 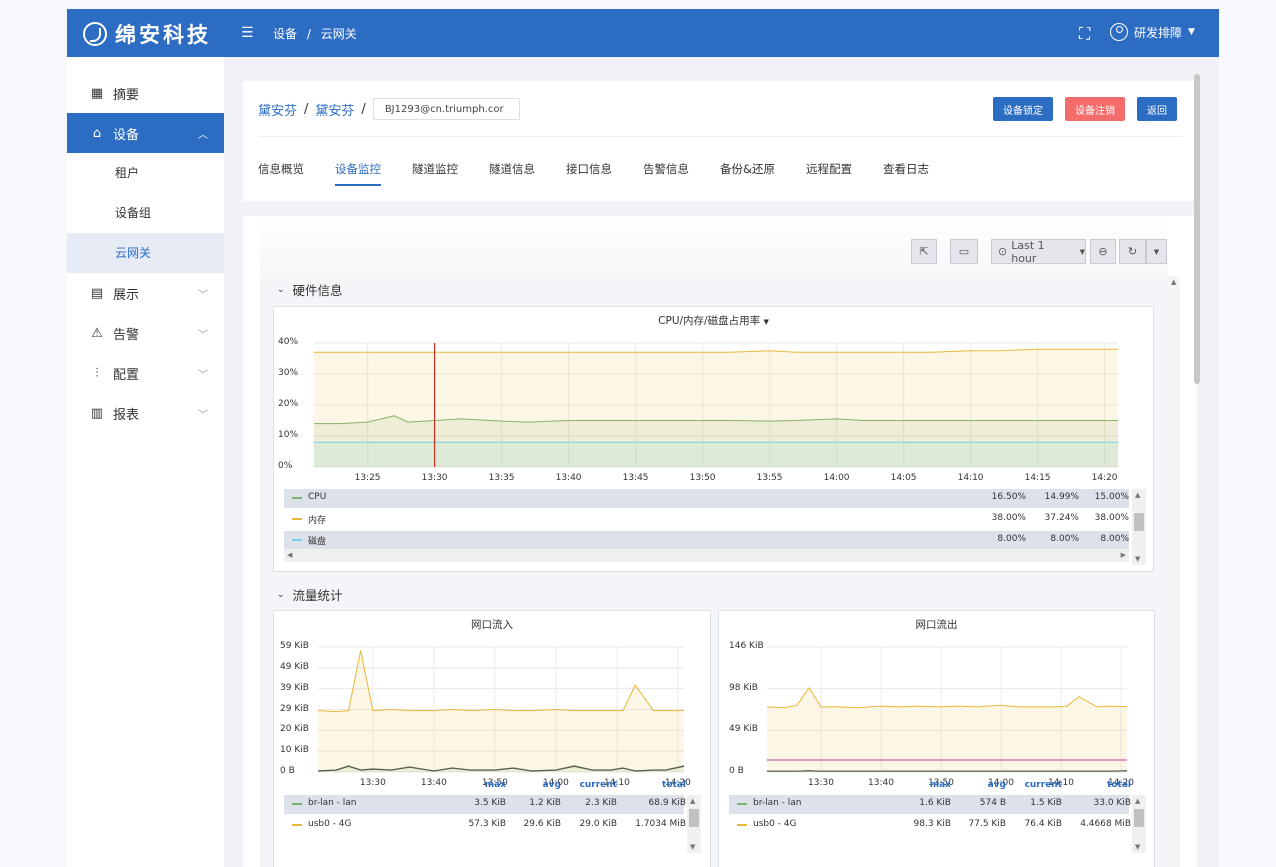 I want to click on home-icon: ⌂, so click(x=97, y=133).